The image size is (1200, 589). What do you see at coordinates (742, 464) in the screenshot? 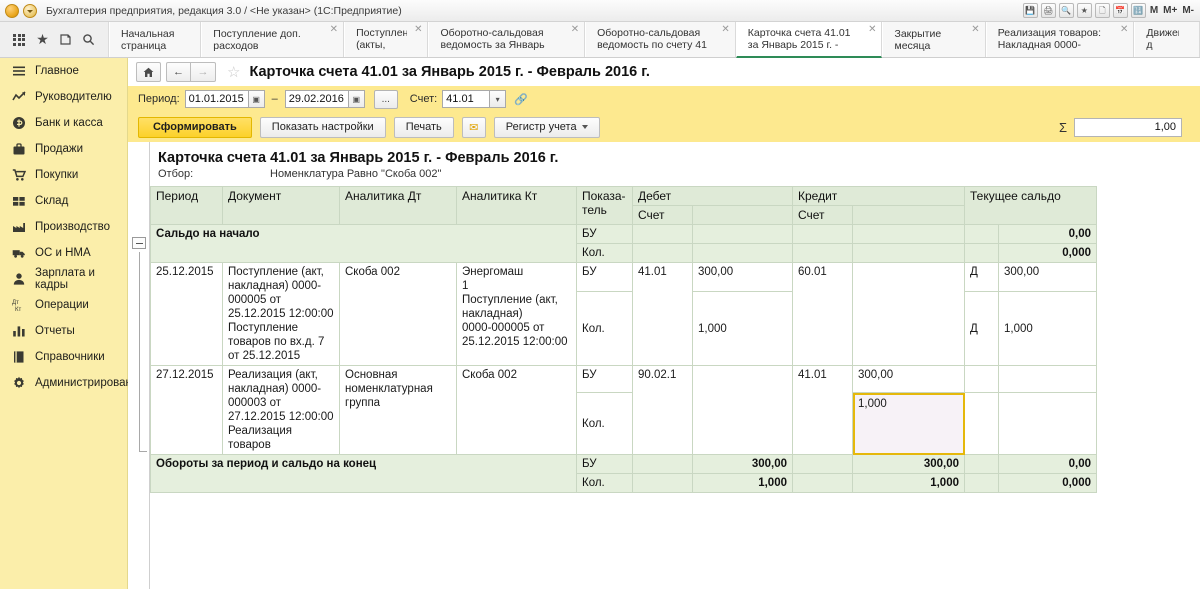
I see `totals-debit-bu: 300,00` at bounding box center [742, 464].